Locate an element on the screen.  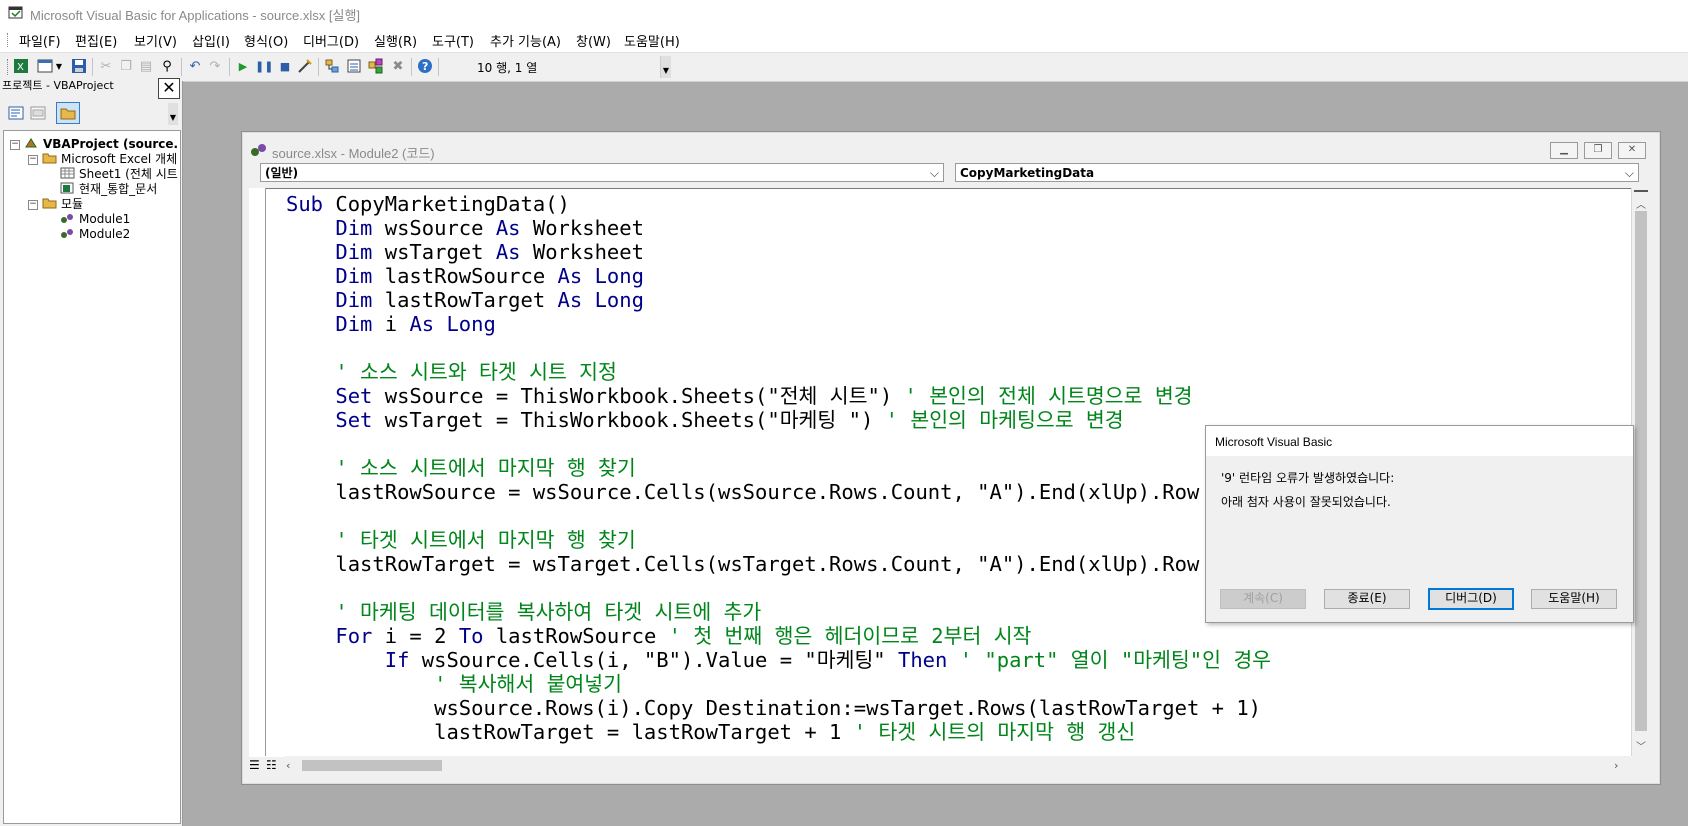
save-icon is located at coordinates (79, 67).